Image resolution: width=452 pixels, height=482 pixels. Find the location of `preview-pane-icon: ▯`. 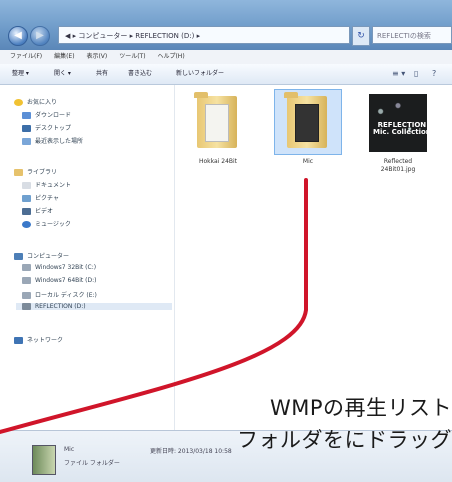

preview-pane-icon: ▯ is located at coordinates (416, 74).